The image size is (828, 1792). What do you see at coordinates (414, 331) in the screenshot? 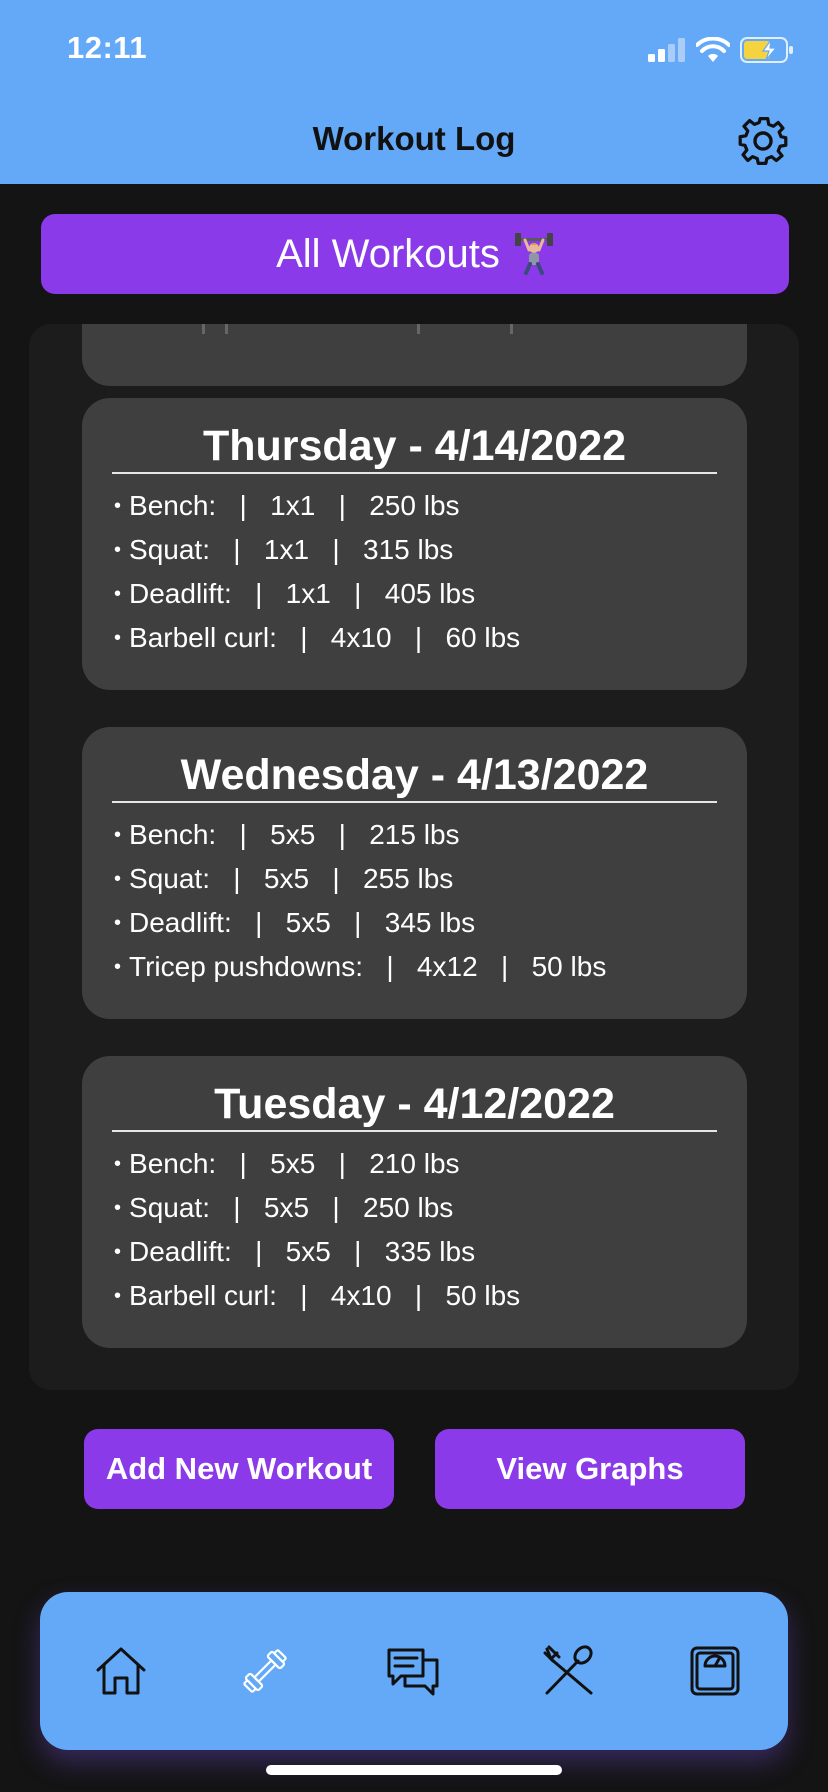
I see `partial-card-content` at bounding box center [414, 331].